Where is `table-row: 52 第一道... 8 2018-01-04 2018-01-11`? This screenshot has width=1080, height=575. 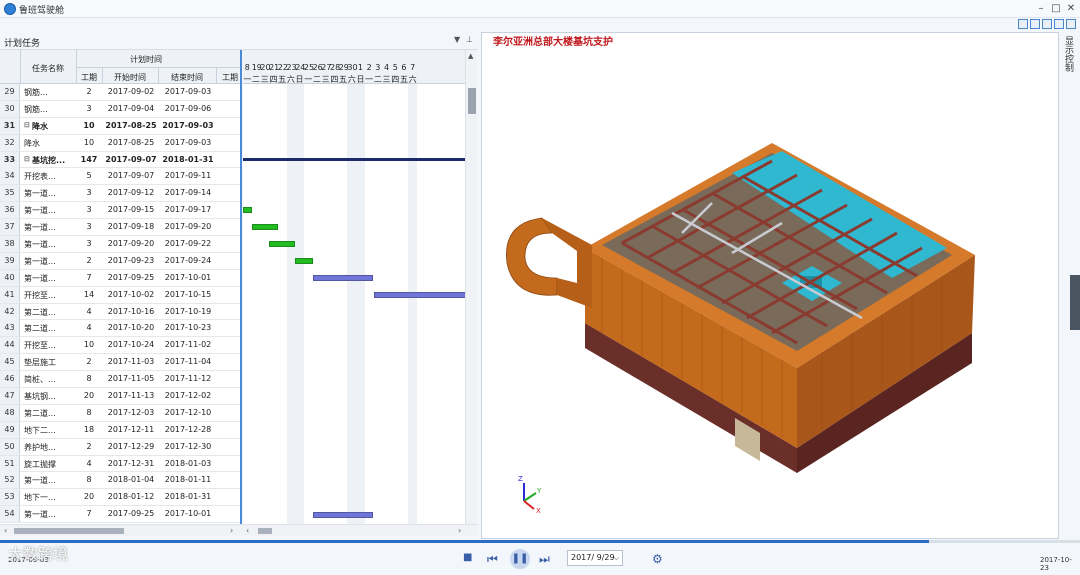 table-row: 52 第一道... 8 2018-01-04 2018-01-11 is located at coordinates (120, 481).